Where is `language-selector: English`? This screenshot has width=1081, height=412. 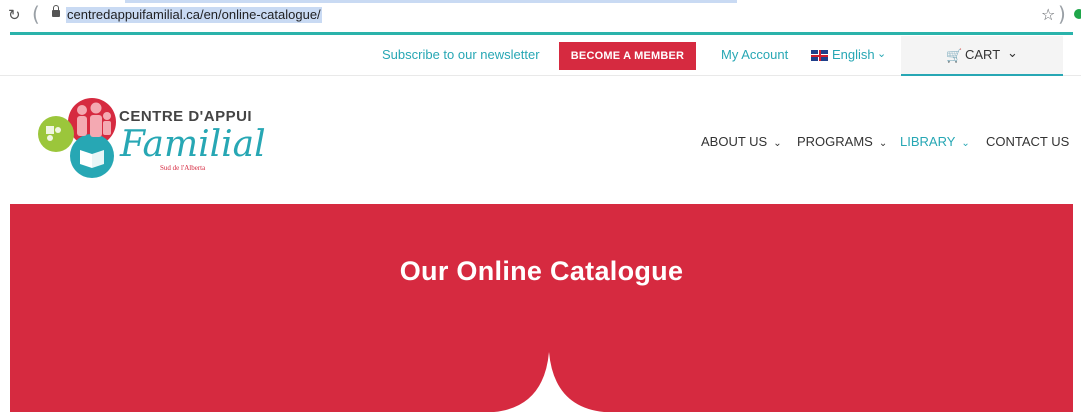
language-selector: English is located at coordinates (853, 54).